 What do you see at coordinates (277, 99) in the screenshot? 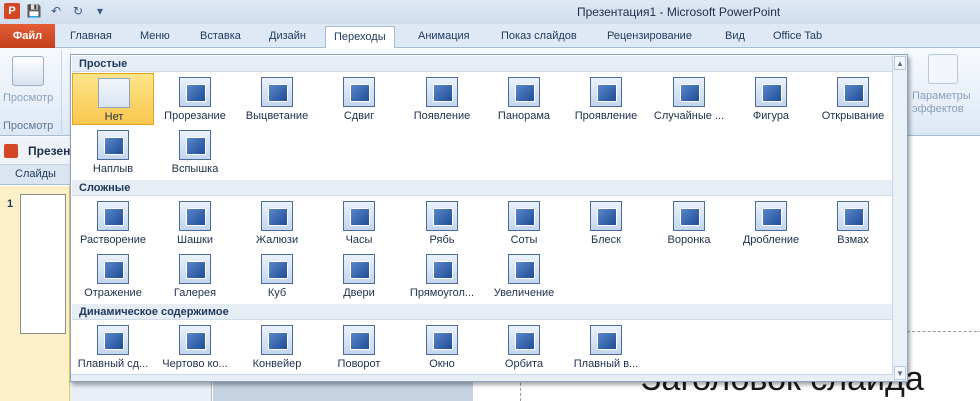
I see `transition-item: Выцветание` at bounding box center [277, 99].